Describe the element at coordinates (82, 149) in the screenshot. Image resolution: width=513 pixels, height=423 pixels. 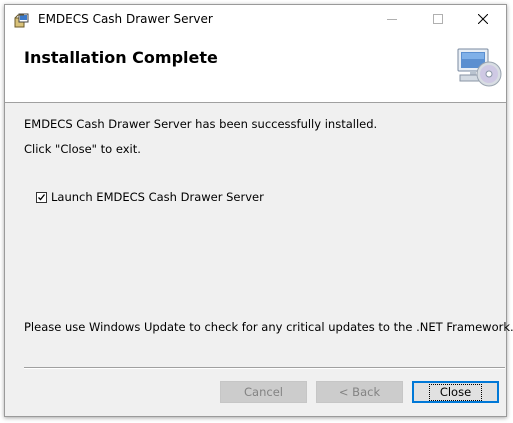
I see `close-instruction: Click "Close" to exit.` at that location.